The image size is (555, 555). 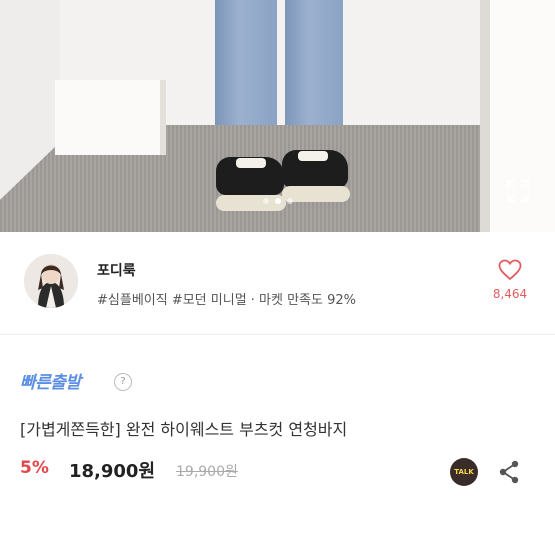 I want to click on seller-avatar, so click(x=51, y=281).